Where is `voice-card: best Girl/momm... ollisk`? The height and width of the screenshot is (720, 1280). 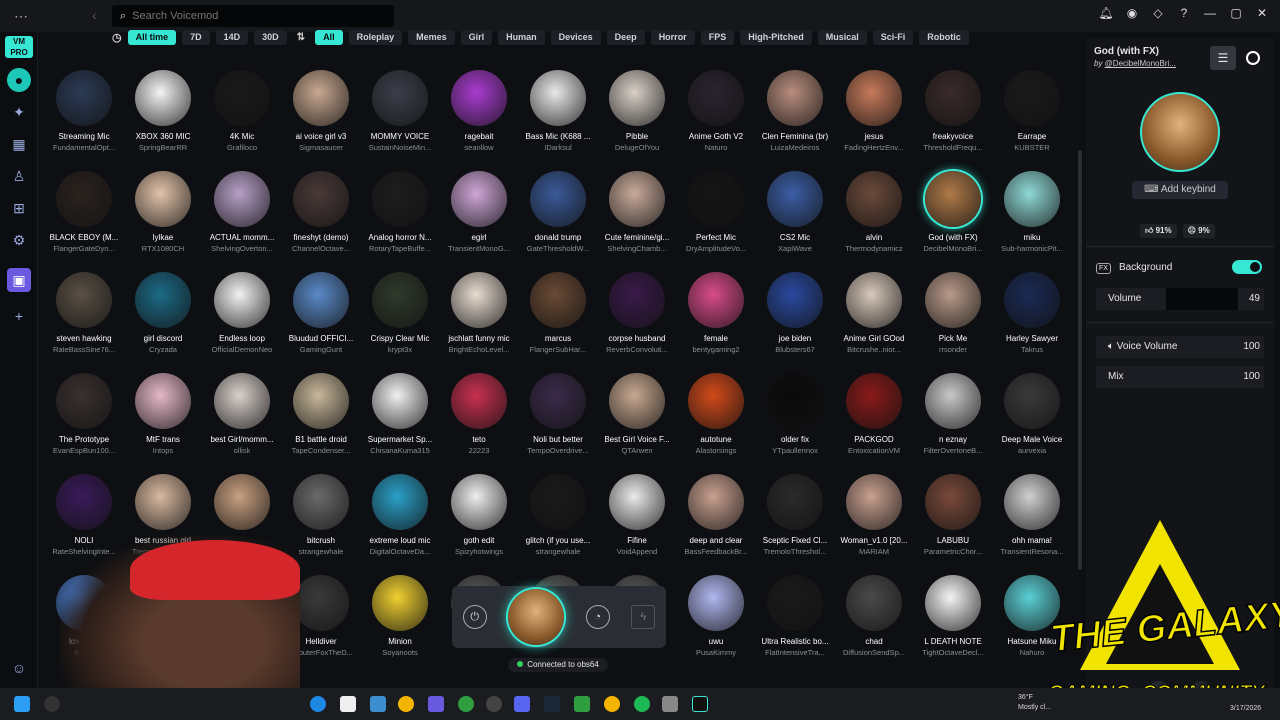 voice-card: best Girl/momm... ollisk is located at coordinates (242, 414).